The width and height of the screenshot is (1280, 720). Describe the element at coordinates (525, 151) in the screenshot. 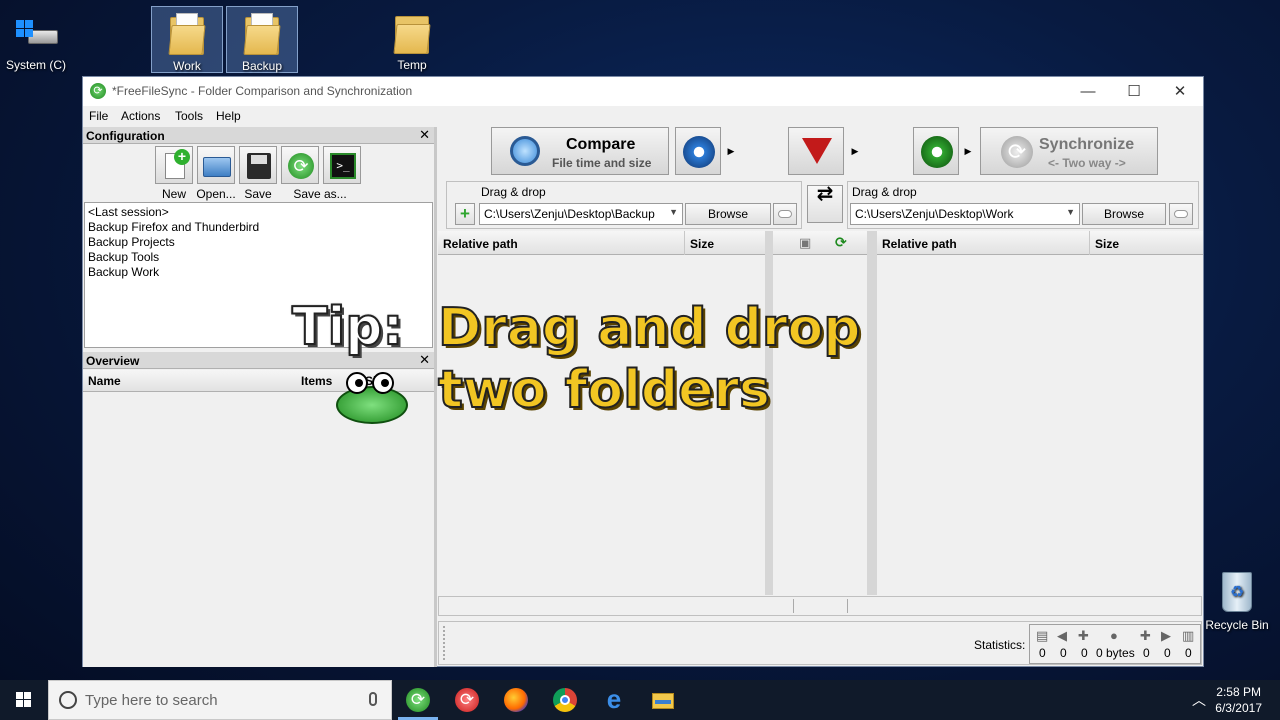

I see `magnifier-icon` at that location.